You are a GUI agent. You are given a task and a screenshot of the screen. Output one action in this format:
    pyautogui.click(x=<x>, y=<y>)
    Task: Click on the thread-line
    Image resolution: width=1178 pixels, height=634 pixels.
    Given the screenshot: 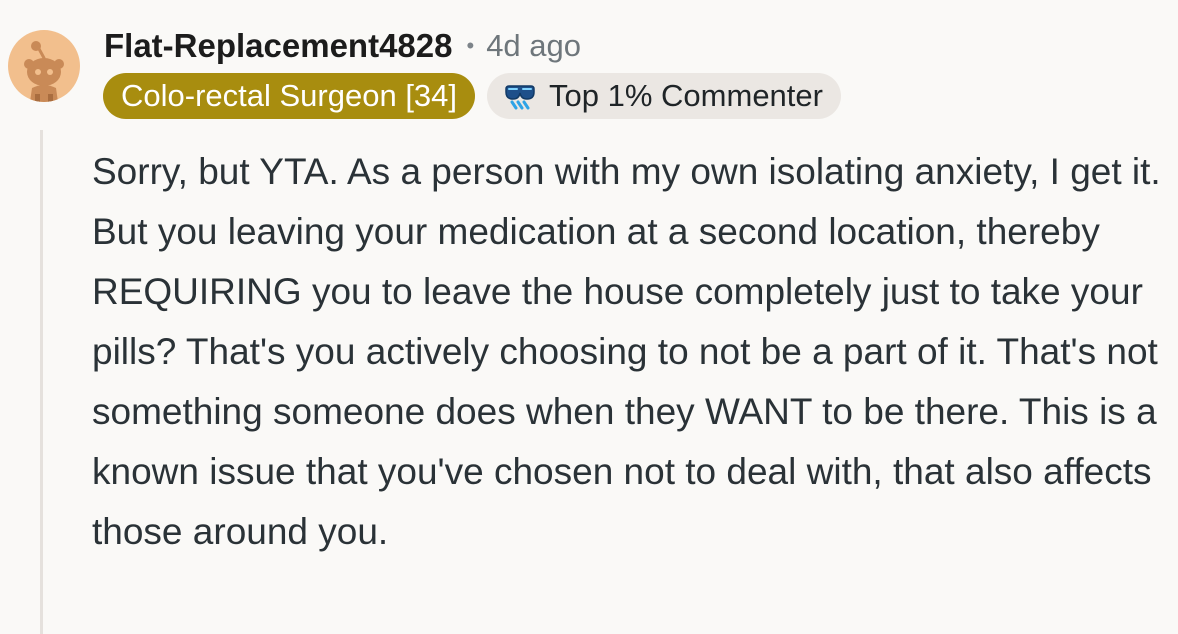 What is the action you would take?
    pyautogui.click(x=41, y=382)
    